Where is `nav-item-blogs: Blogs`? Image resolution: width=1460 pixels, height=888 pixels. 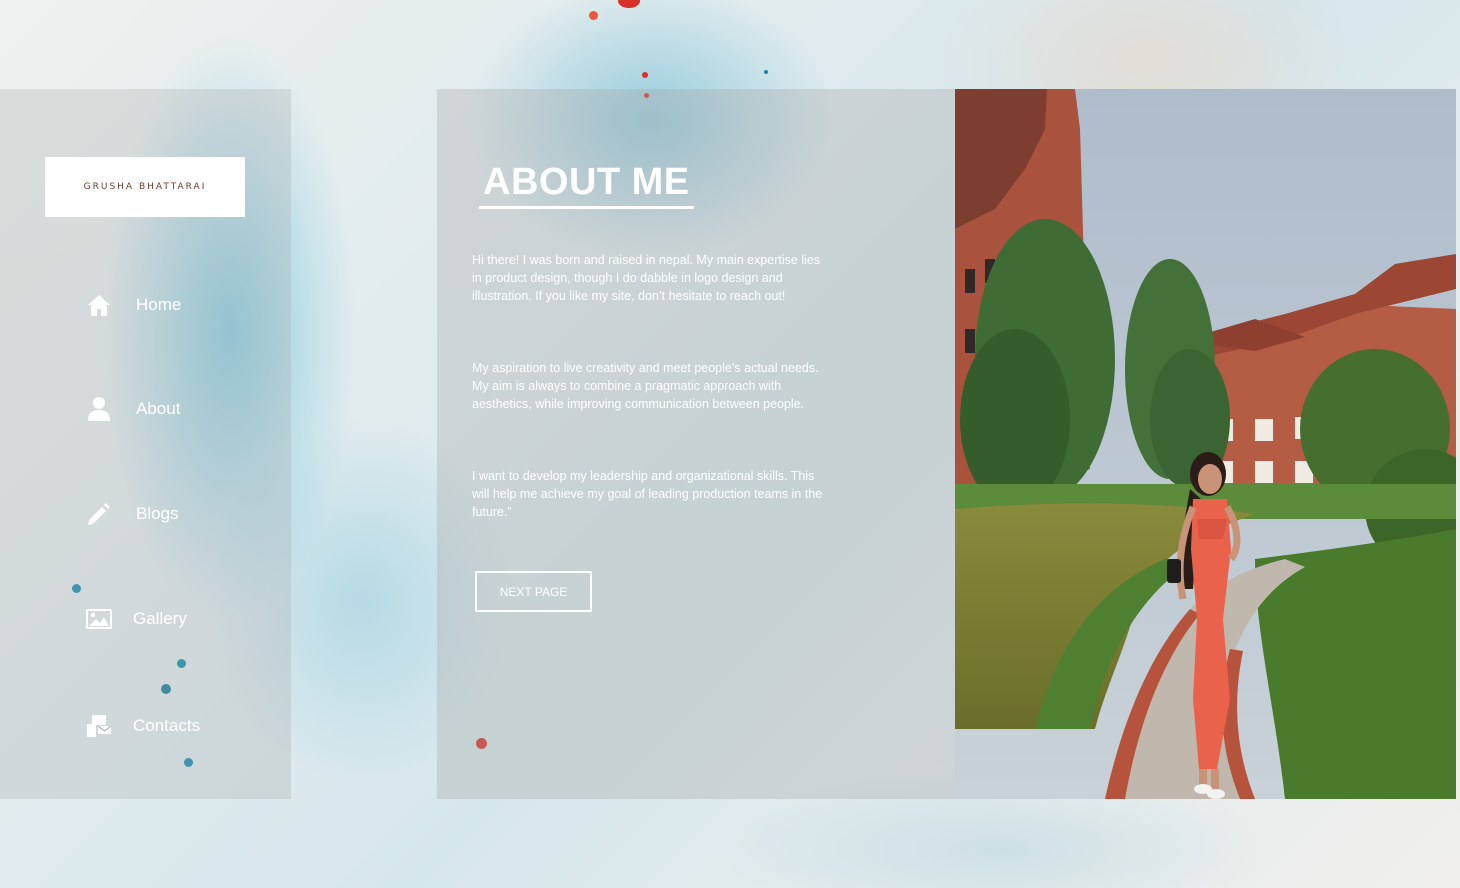 nav-item-blogs: Blogs is located at coordinates (132, 514).